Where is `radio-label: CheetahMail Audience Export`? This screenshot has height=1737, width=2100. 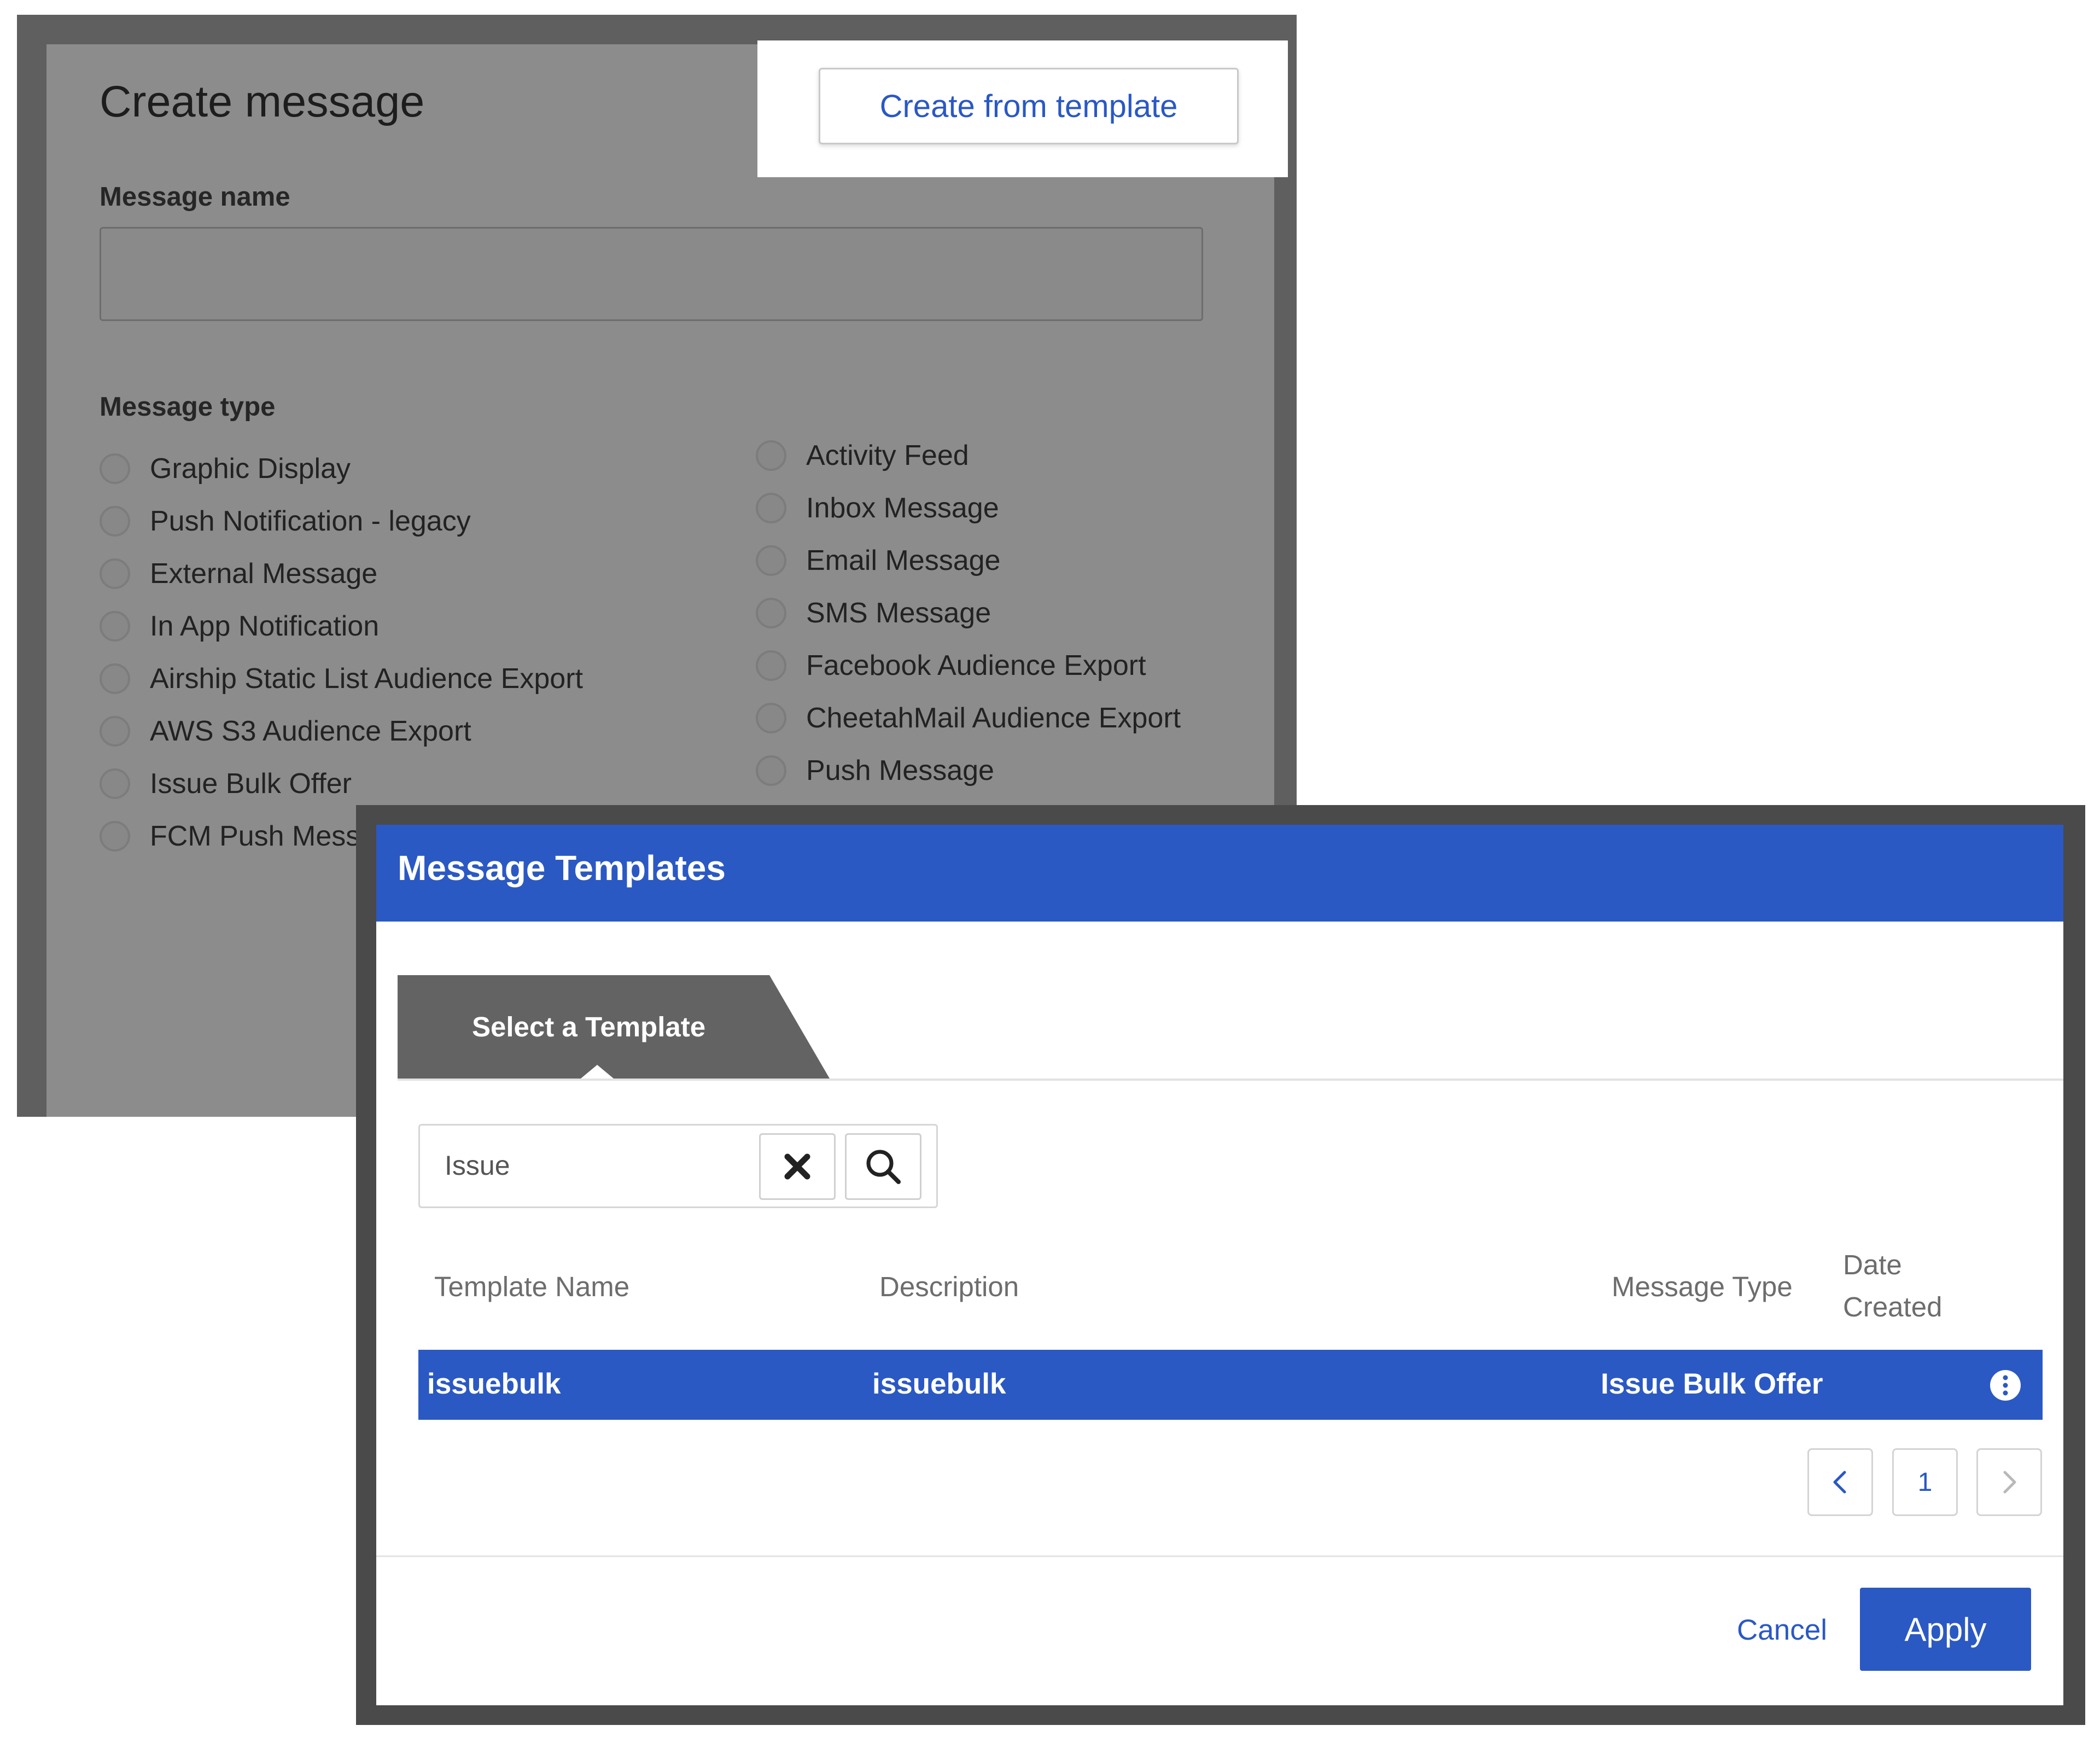 radio-label: CheetahMail Audience Export is located at coordinates (993, 718).